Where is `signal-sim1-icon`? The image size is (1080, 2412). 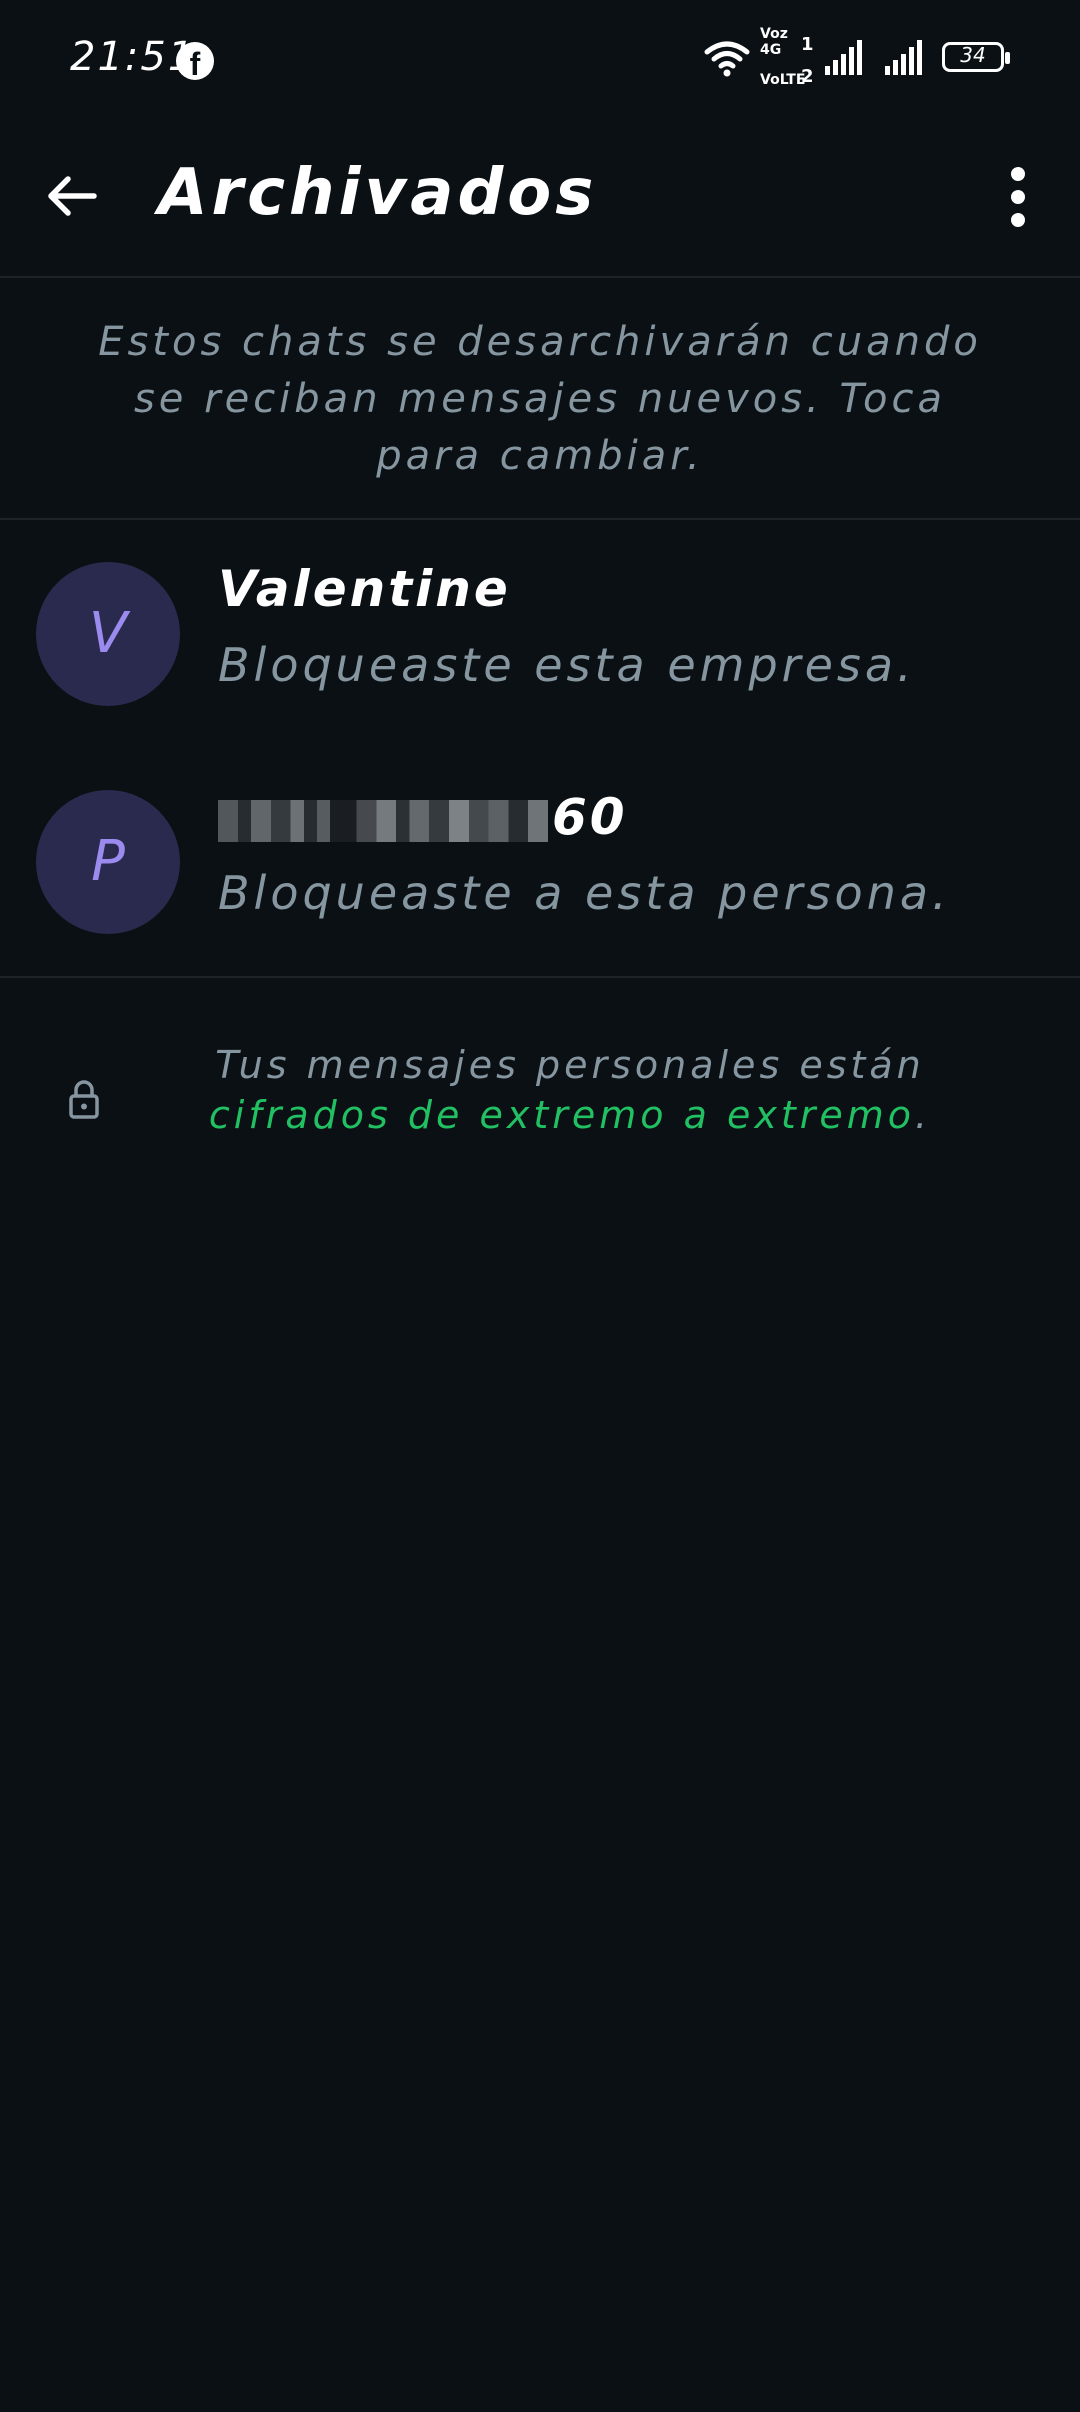
signal-sim1-icon is located at coordinates (843, 57).